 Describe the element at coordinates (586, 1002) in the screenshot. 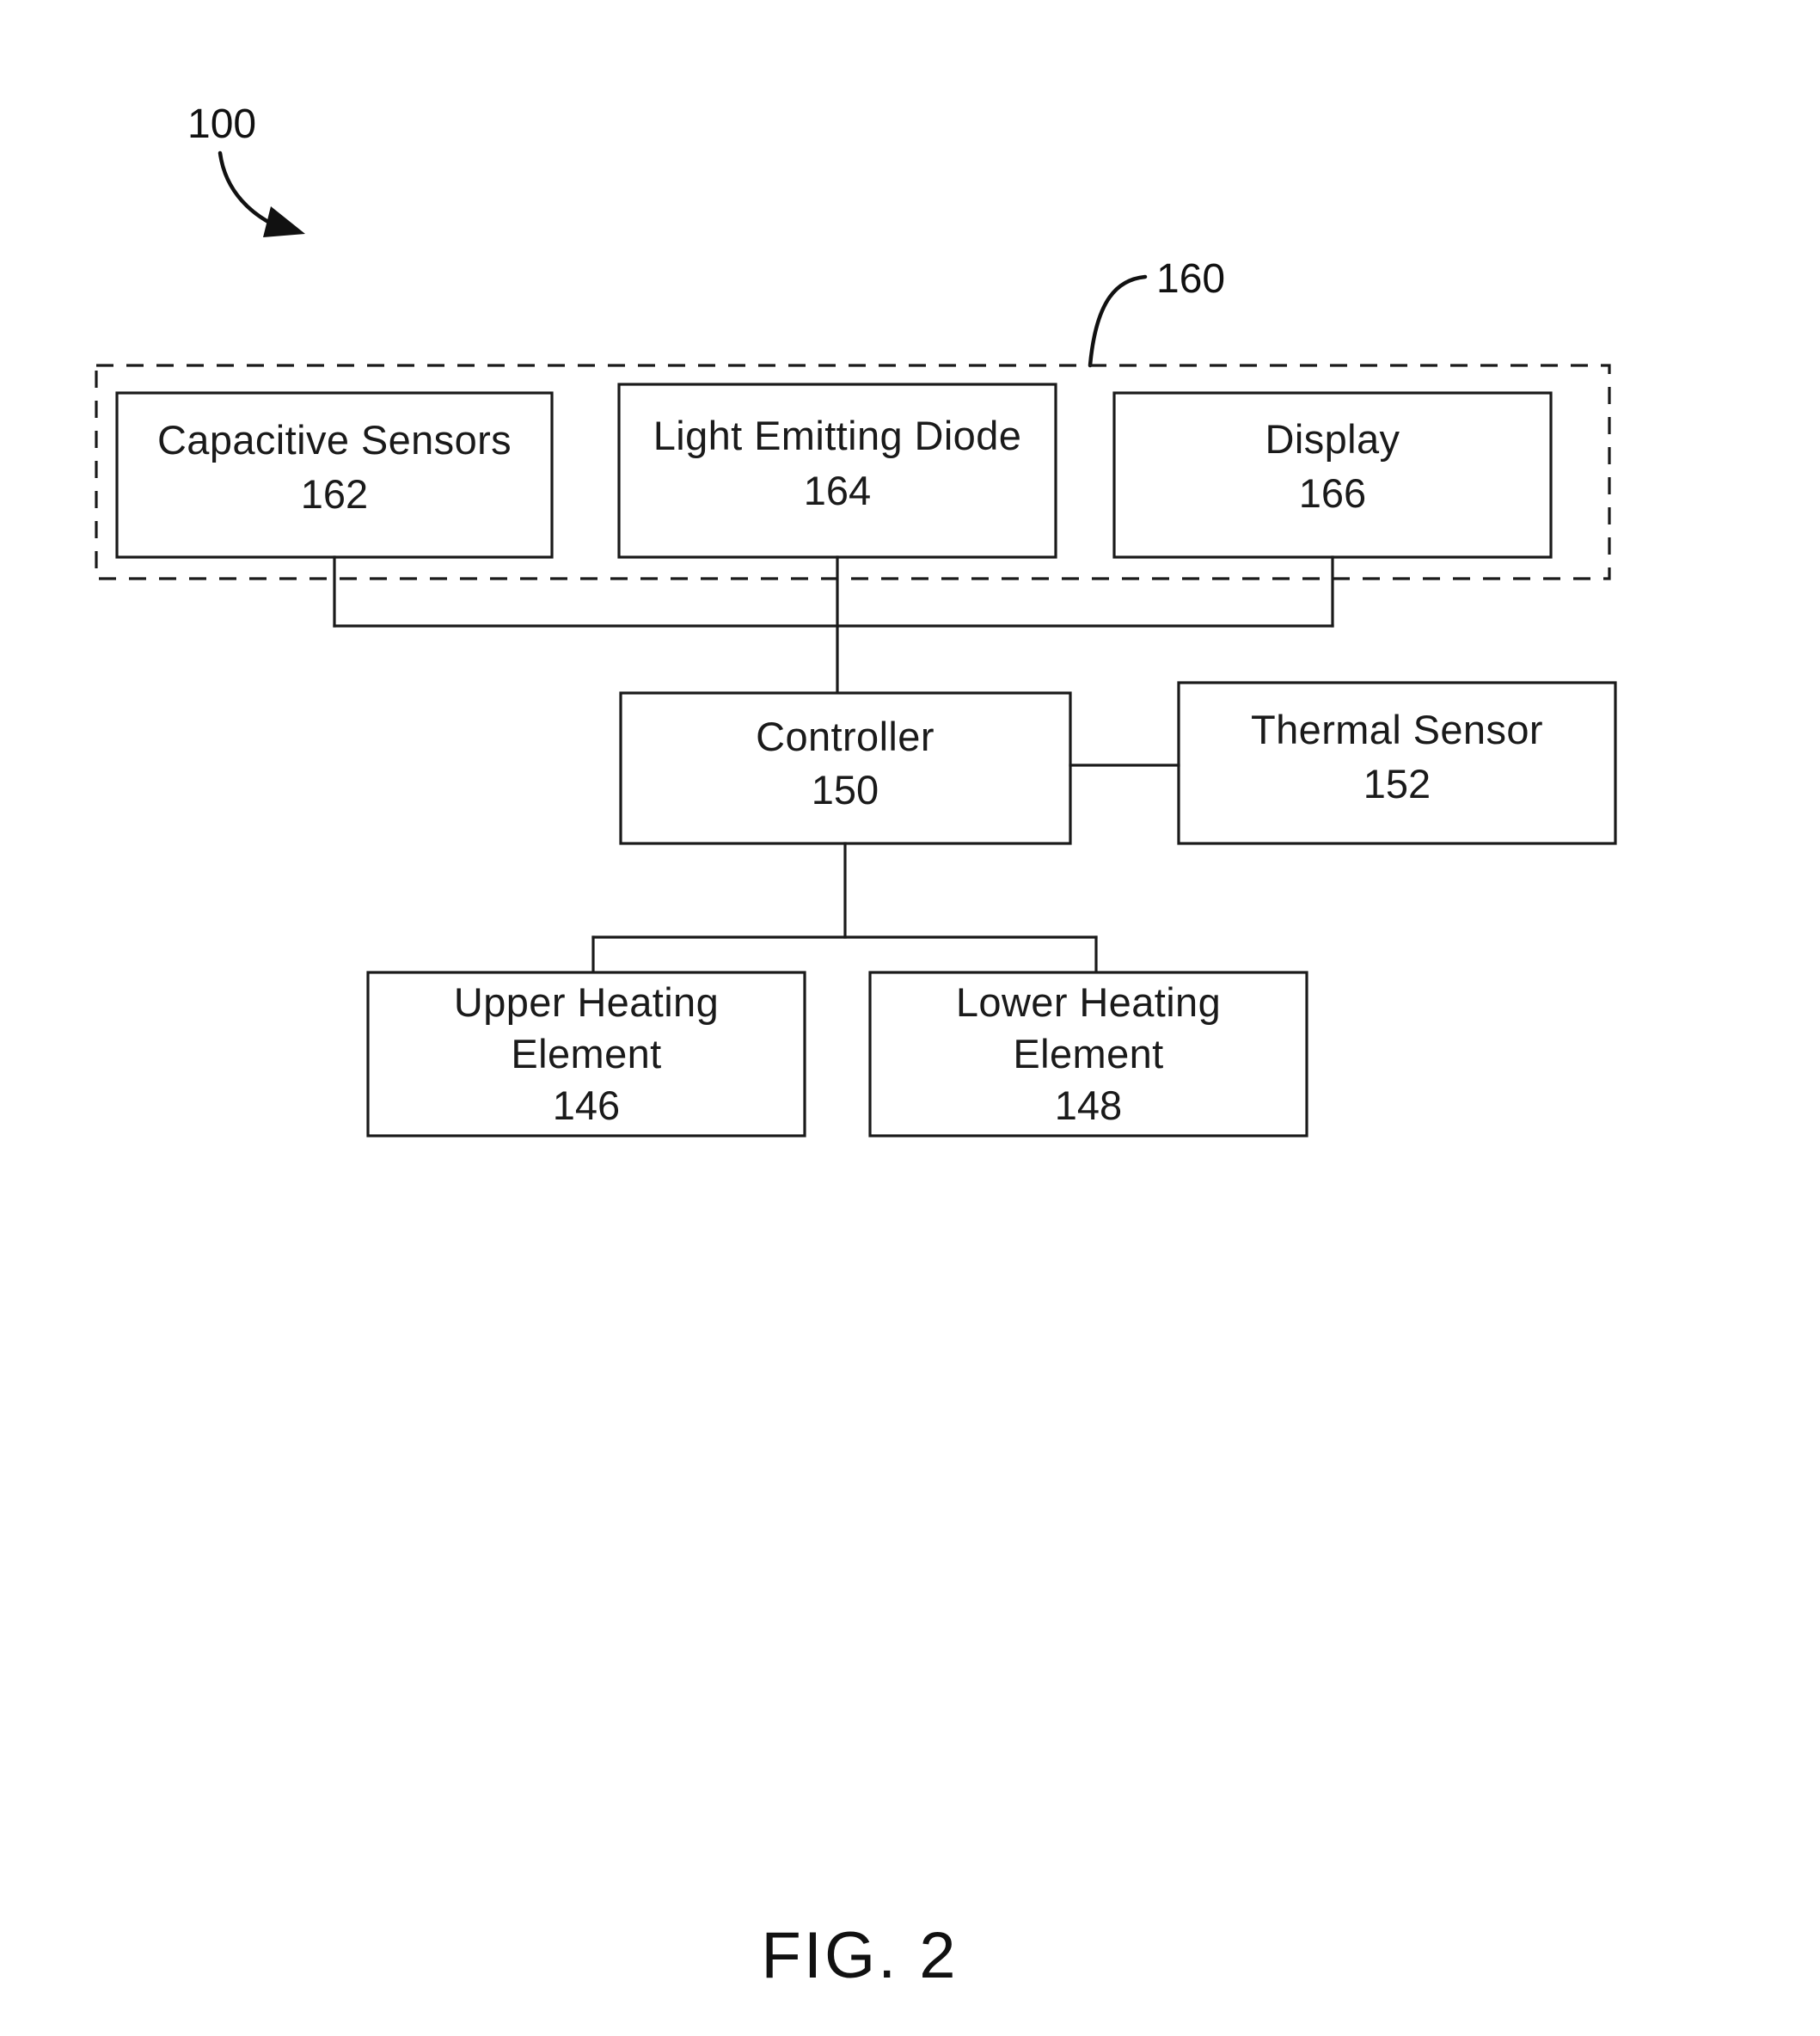

I see `upper-heating-element-label-line1: Upper Heating` at that location.